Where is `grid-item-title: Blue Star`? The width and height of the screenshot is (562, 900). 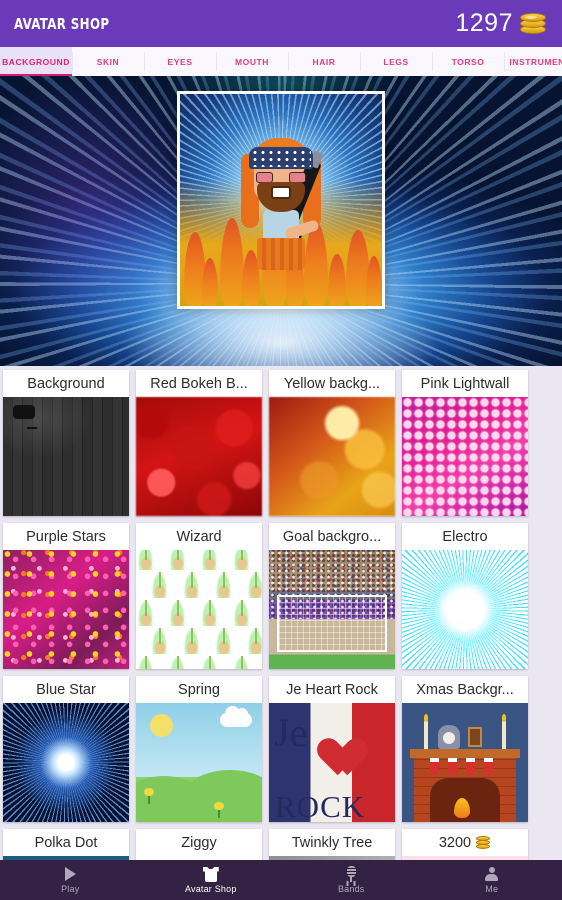 grid-item-title: Blue Star is located at coordinates (66, 689).